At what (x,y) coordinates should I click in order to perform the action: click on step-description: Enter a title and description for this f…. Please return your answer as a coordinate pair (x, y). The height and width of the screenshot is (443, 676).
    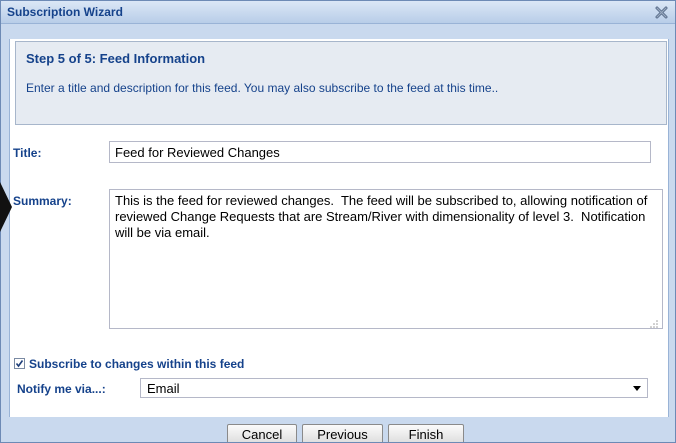
    Looking at the image, I should click on (262, 88).